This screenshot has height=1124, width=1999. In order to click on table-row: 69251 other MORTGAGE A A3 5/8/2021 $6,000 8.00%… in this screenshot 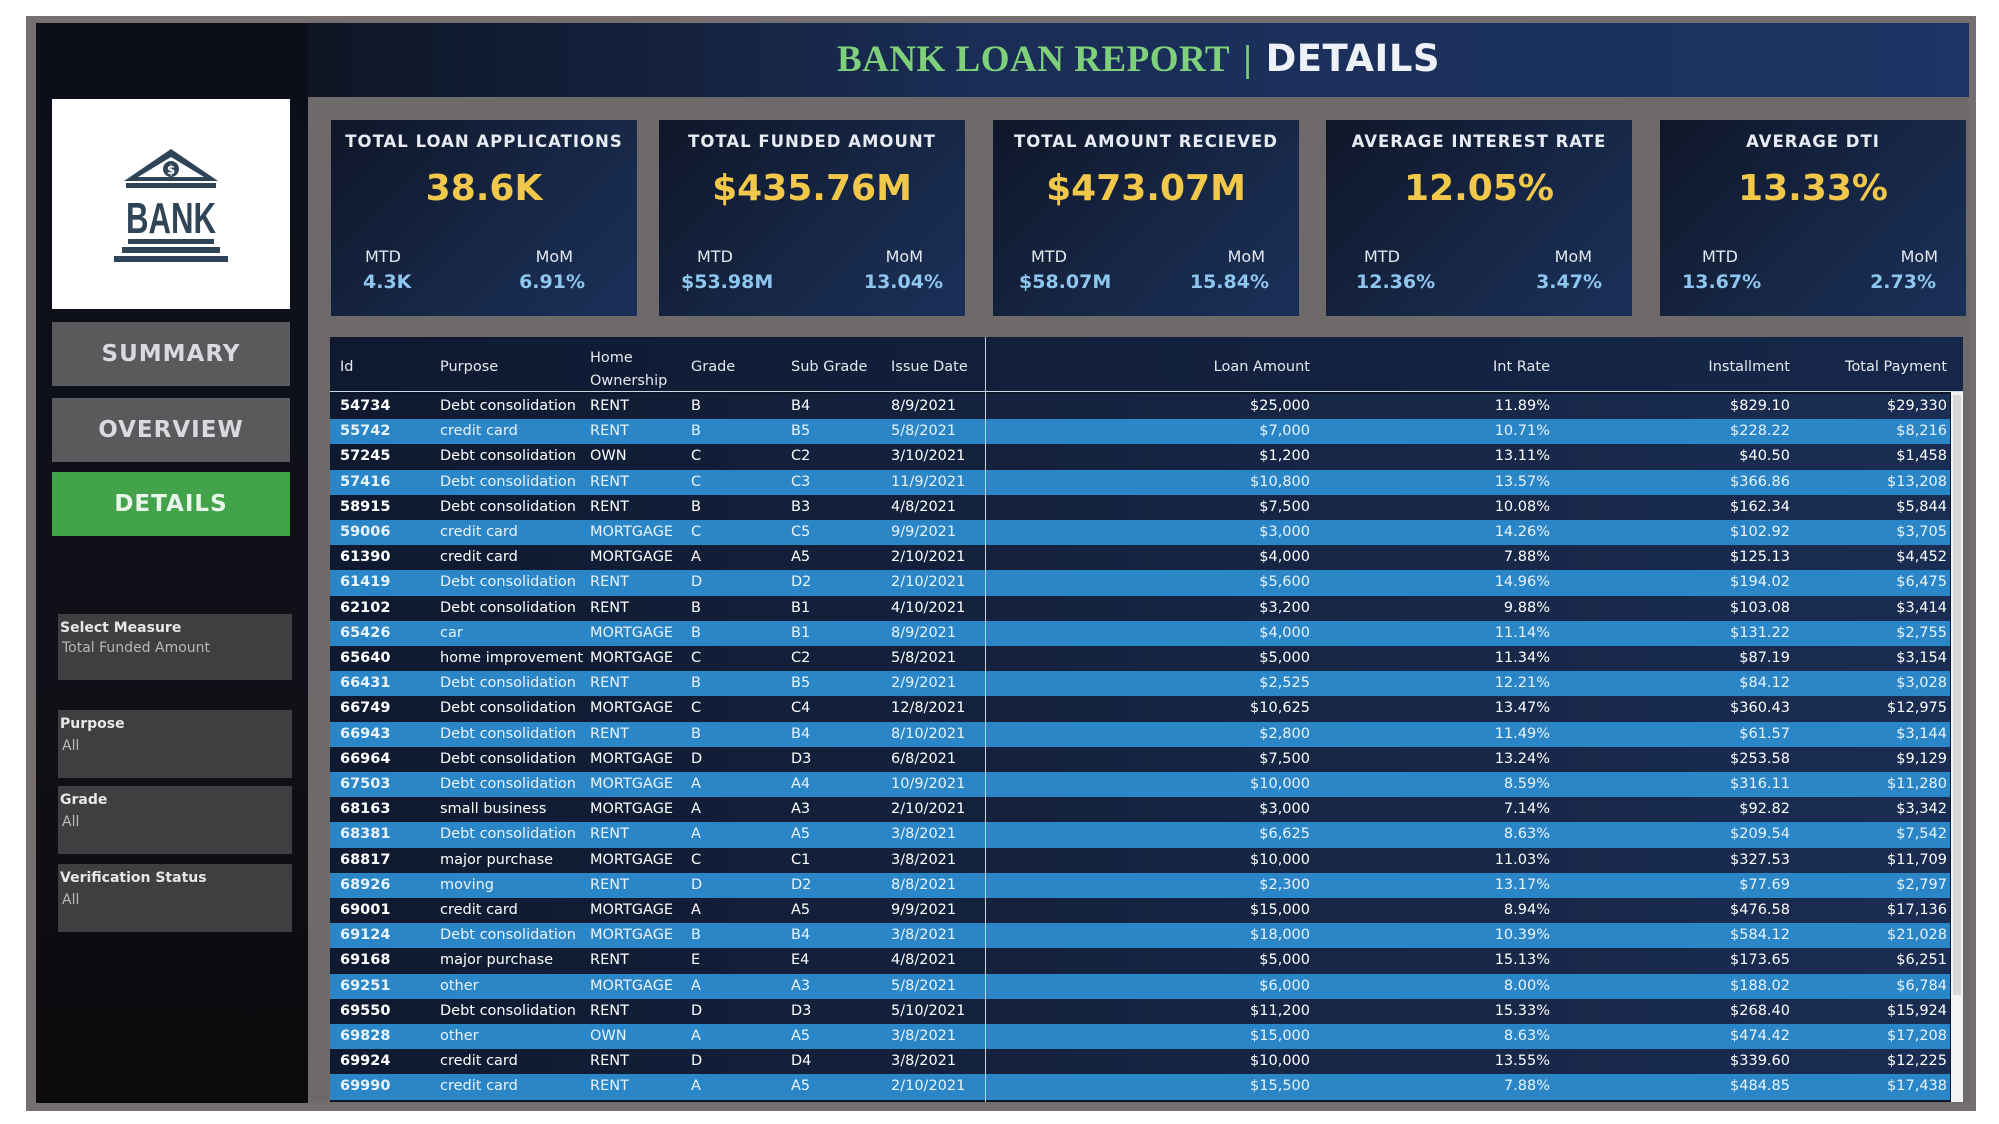, I will do `click(1140, 986)`.